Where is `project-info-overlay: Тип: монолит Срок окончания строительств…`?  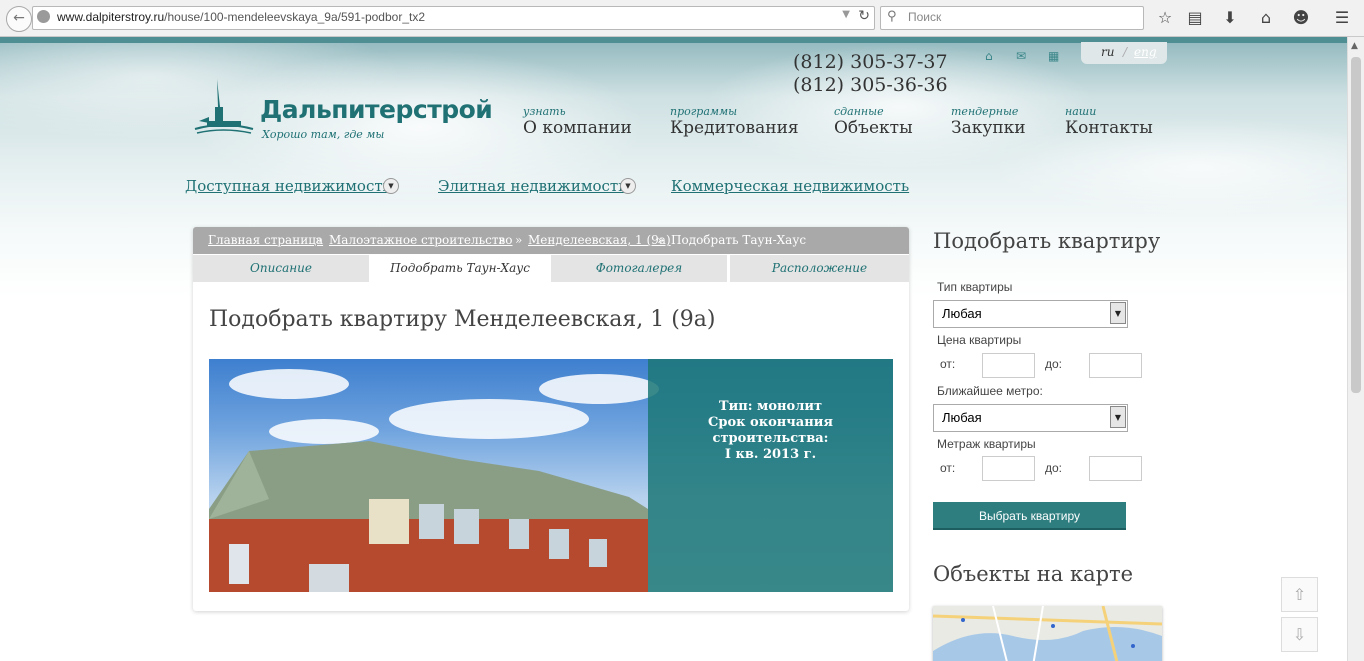
project-info-overlay: Тип: монолит Срок окончания строительств… is located at coordinates (770, 475).